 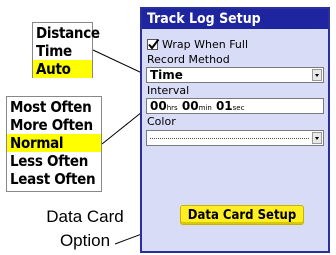 I want to click on popup-item-distance: Distance, so click(x=66, y=33).